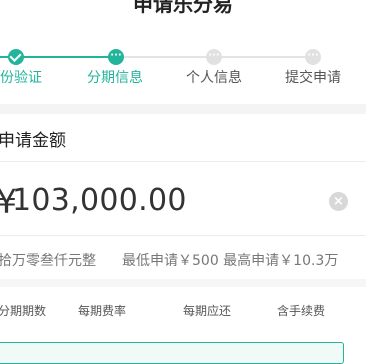 This screenshot has height=364, width=366. I want to click on column-header-fee: 含手续费, so click(301, 311).